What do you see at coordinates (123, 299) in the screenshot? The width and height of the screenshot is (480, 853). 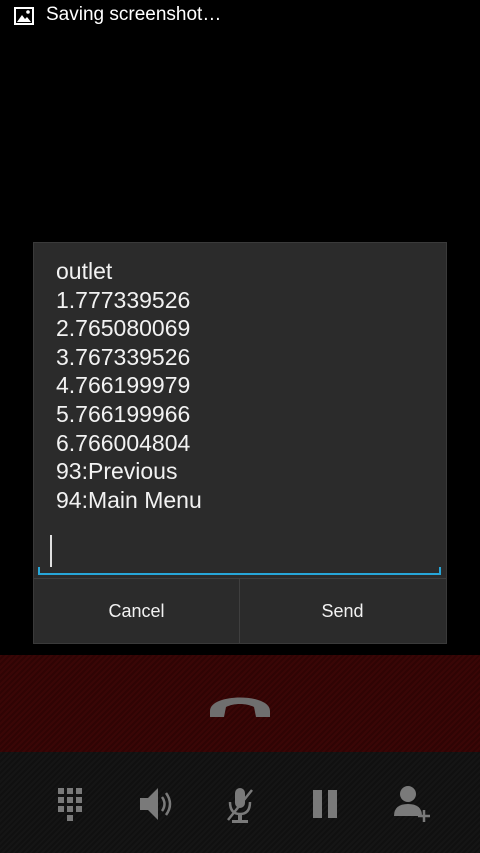 I see `message-line: 1.777339526` at bounding box center [123, 299].